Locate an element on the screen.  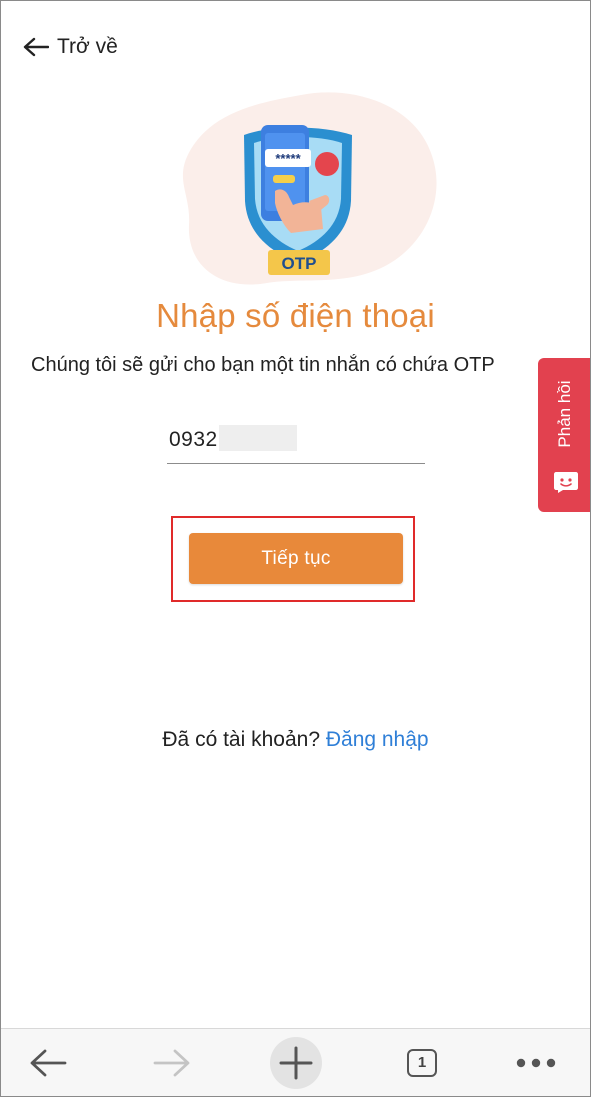
otp-illustration: ***** OTP is located at coordinates (296, 188).